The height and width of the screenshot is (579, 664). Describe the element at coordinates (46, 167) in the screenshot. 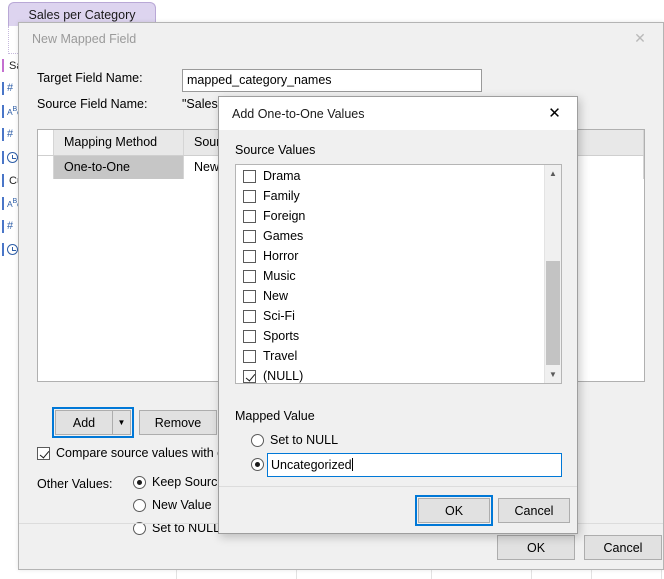

I see `row-header` at that location.